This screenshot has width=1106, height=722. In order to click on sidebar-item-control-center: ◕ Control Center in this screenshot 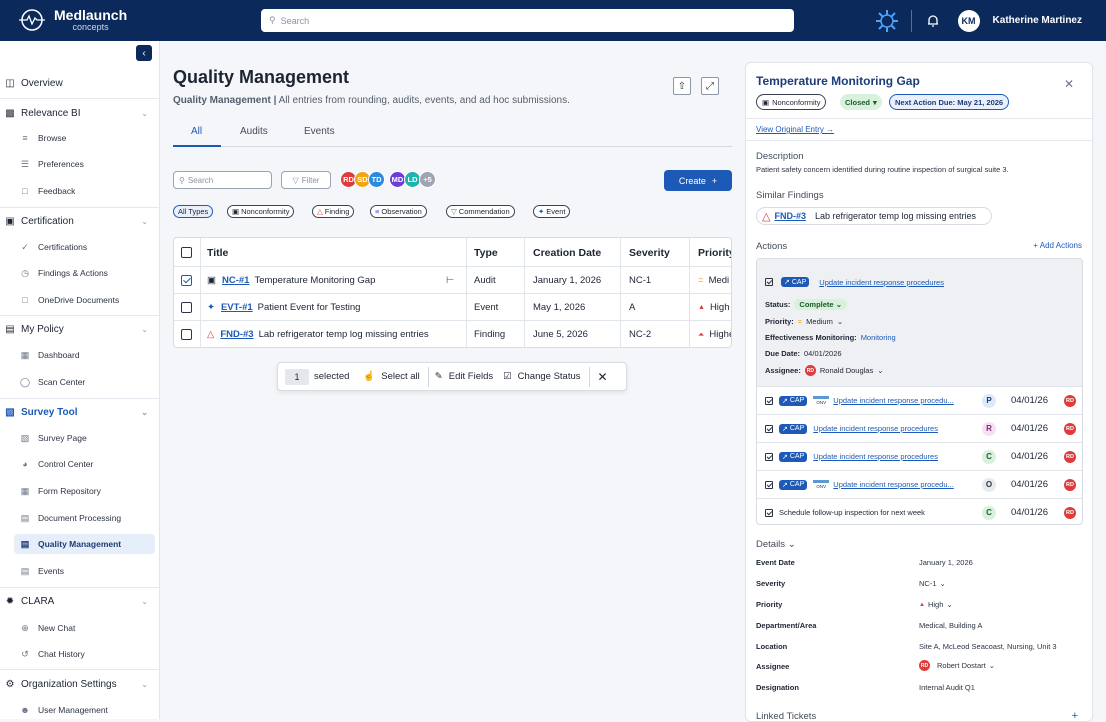, I will do `click(84, 464)`.